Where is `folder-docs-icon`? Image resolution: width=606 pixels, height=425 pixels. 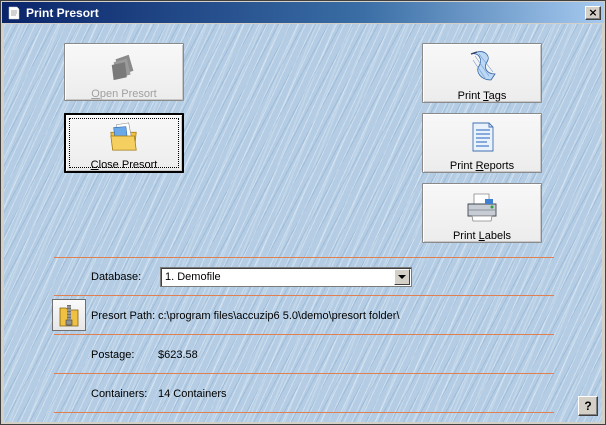 folder-docs-icon is located at coordinates (123, 136).